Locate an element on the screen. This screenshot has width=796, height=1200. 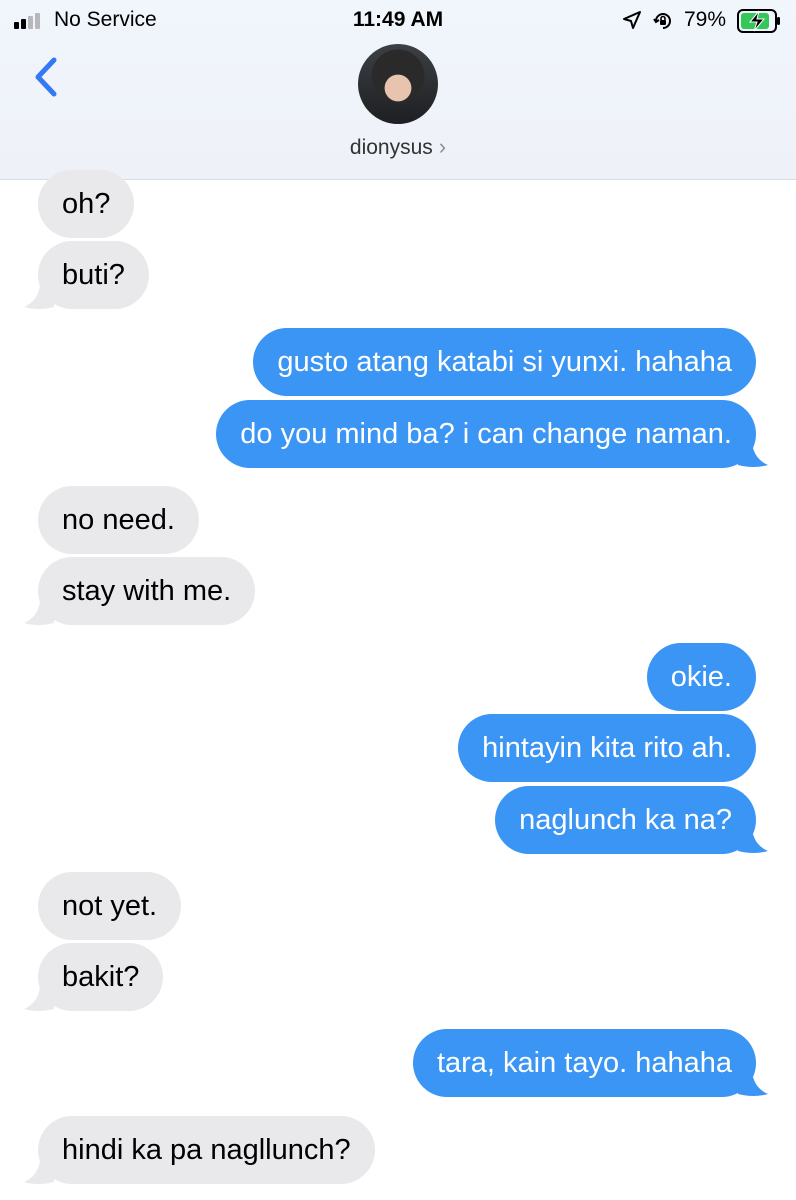
chevron-left-icon is located at coordinates (46, 77).